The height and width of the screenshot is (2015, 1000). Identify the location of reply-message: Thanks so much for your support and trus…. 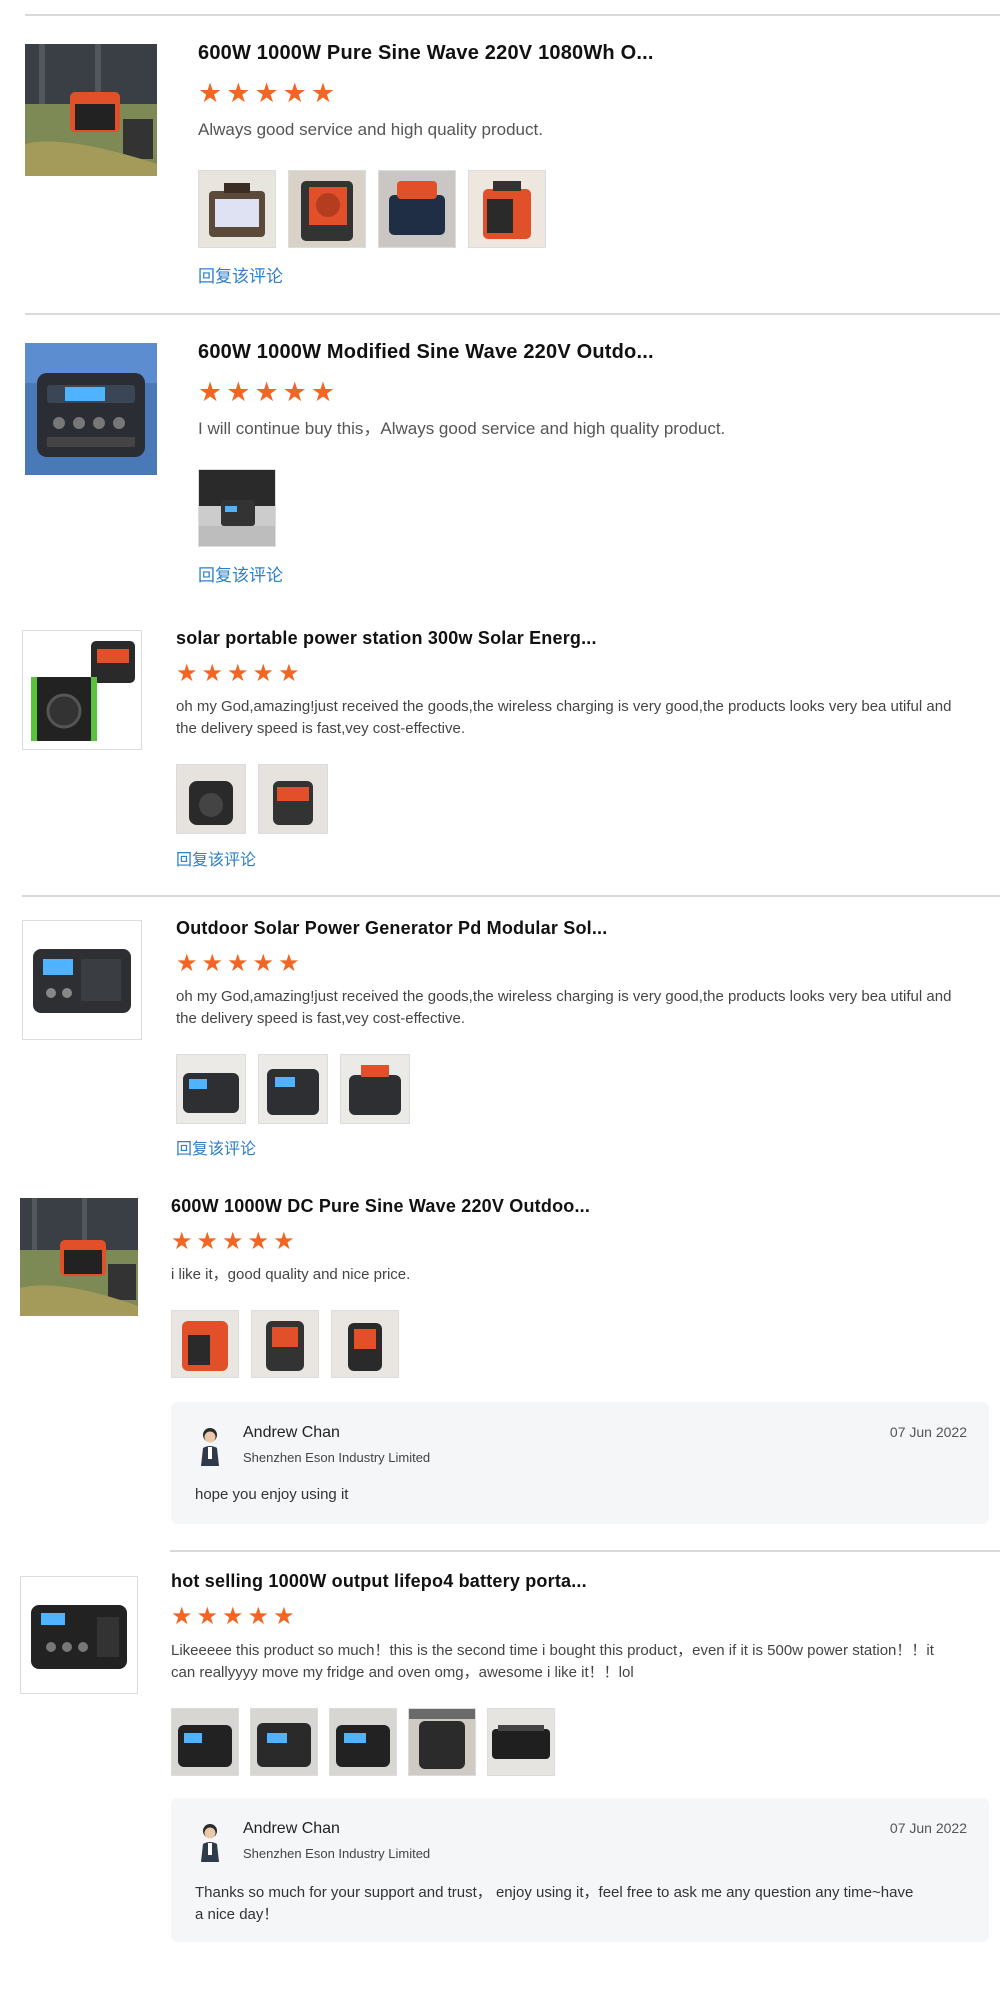
(554, 1903).